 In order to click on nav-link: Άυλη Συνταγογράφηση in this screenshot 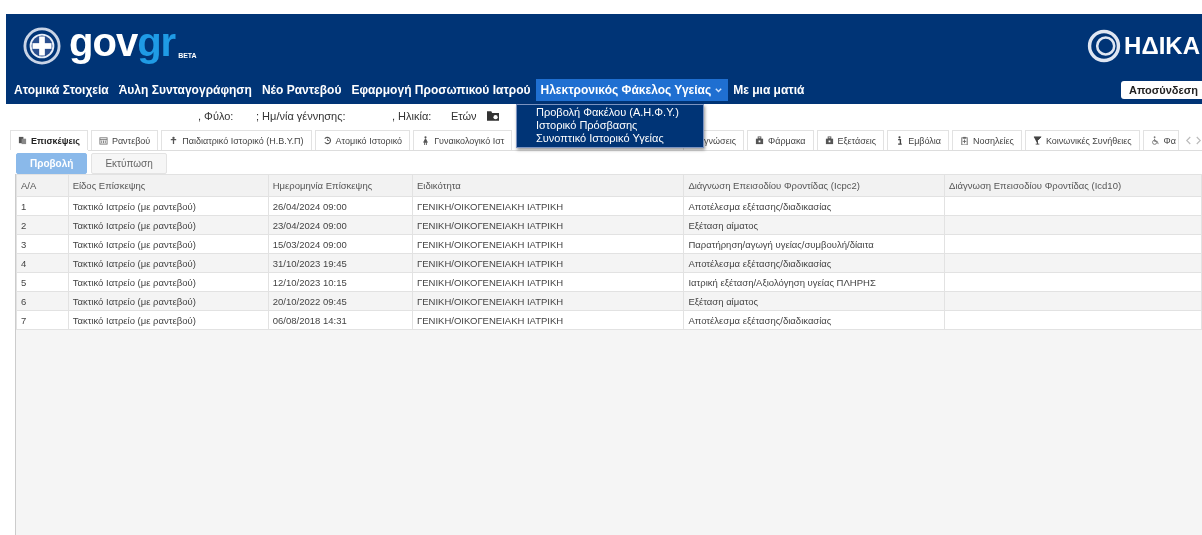, I will do `click(185, 90)`.